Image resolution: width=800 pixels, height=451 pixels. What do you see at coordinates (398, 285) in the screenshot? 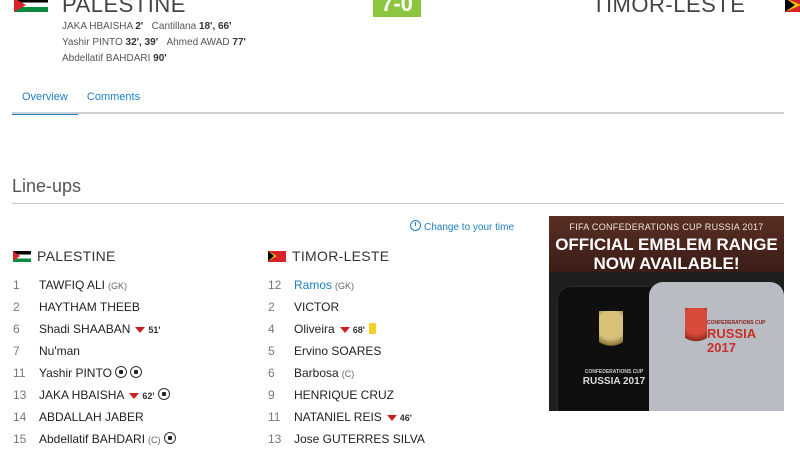
I see `player-row: 12 Ramos (GK)` at bounding box center [398, 285].